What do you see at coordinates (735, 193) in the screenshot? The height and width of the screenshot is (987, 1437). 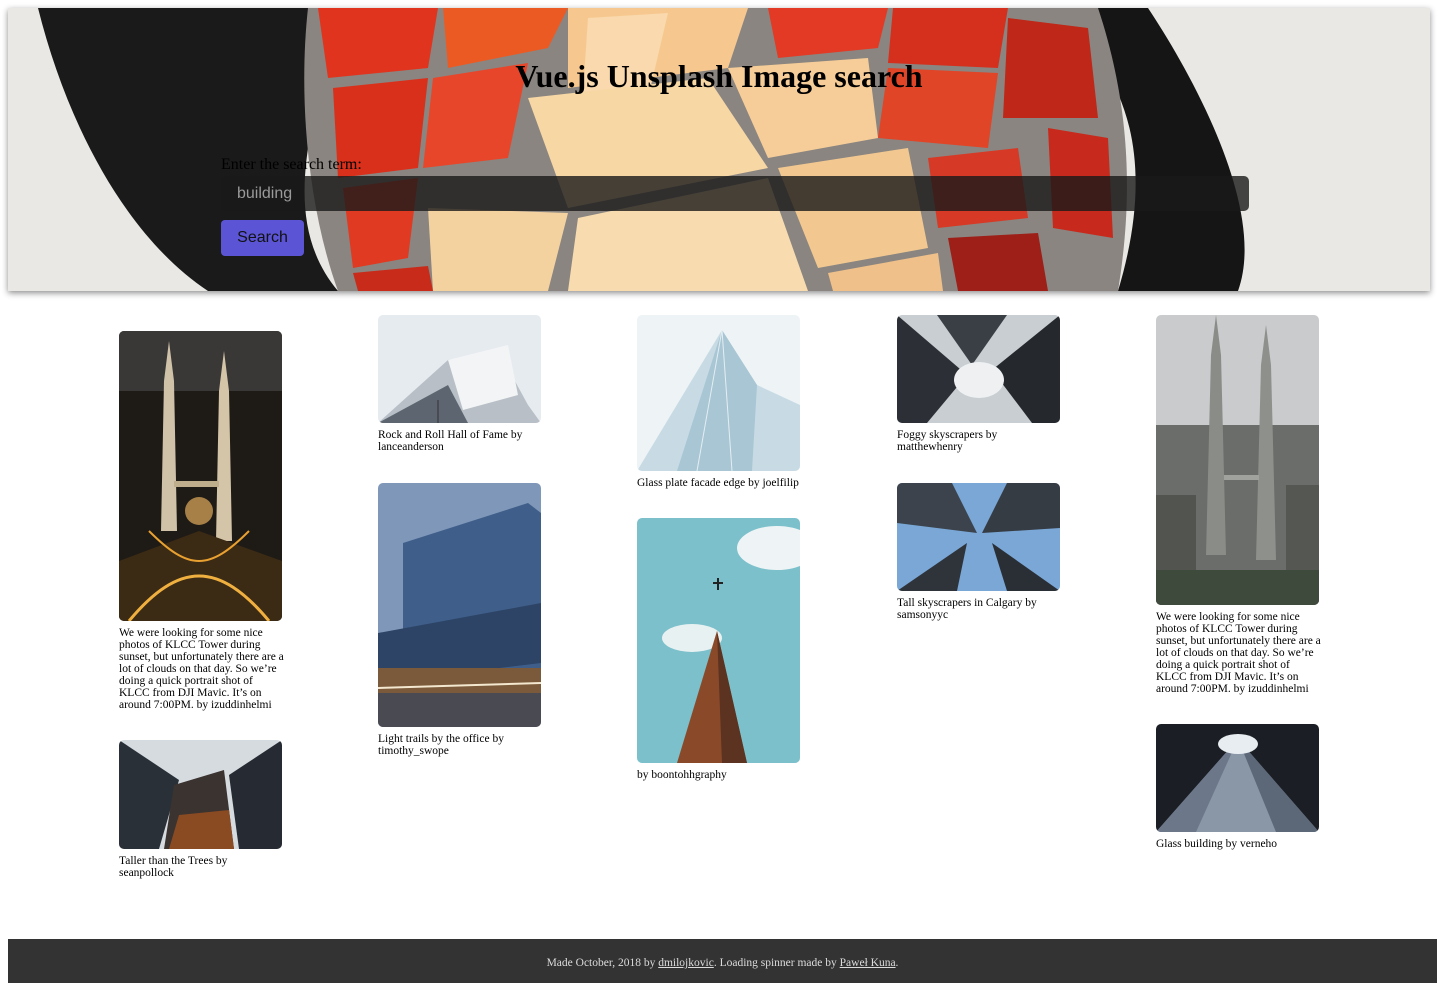 I see `search-input` at bounding box center [735, 193].